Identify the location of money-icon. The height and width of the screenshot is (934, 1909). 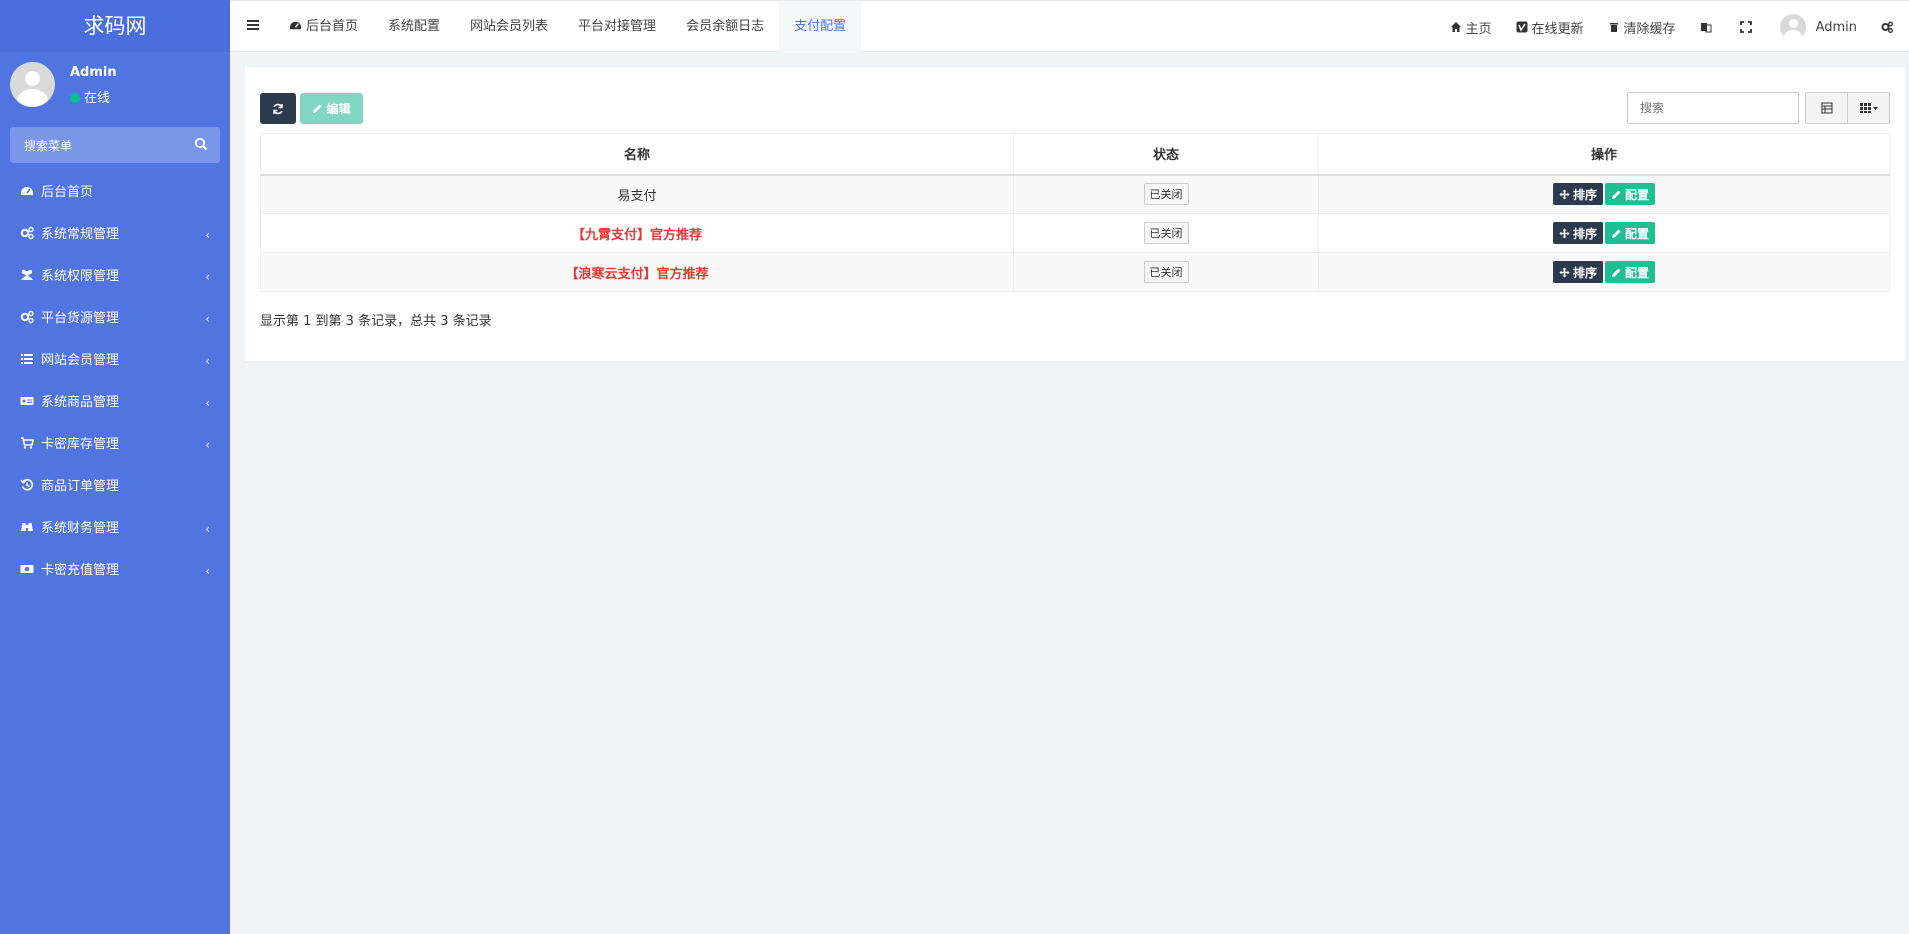
(27, 569).